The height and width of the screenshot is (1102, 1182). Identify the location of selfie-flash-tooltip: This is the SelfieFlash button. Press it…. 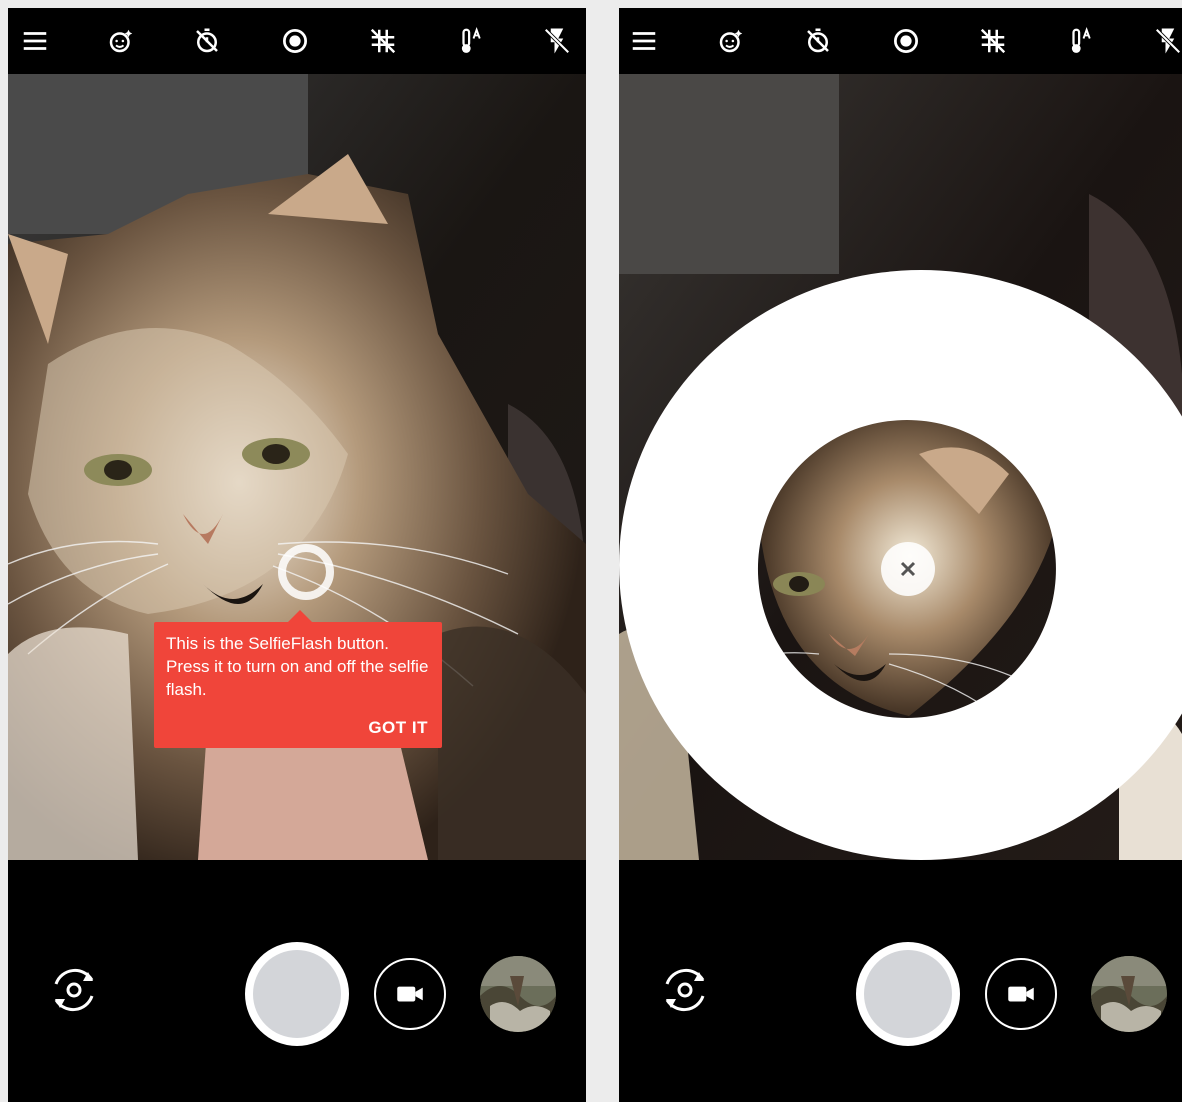
(298, 679).